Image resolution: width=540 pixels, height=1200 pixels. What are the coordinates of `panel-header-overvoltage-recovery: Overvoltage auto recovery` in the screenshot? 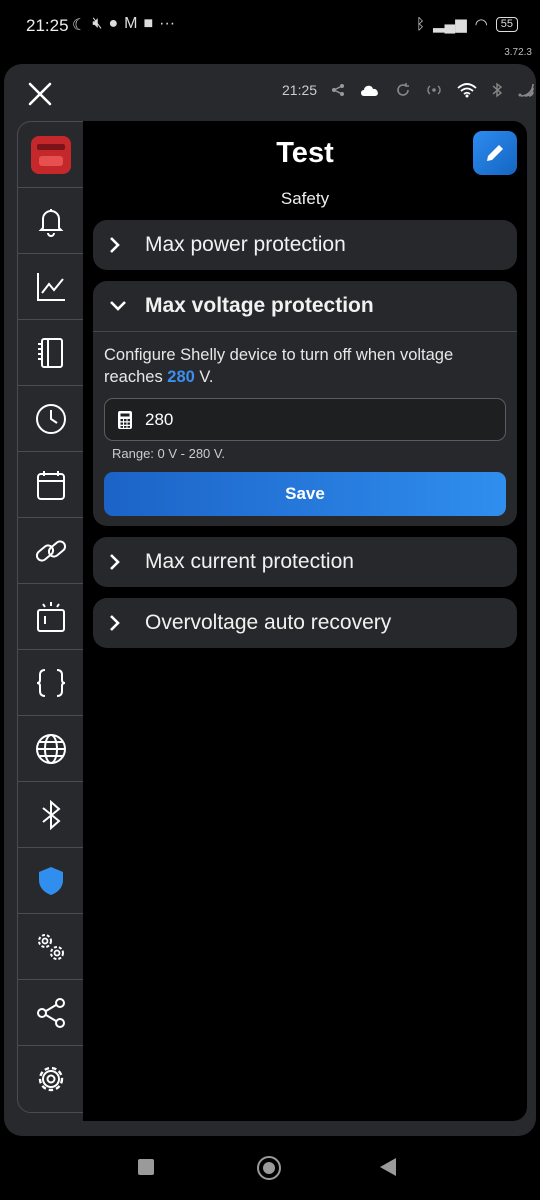 It's located at (305, 623).